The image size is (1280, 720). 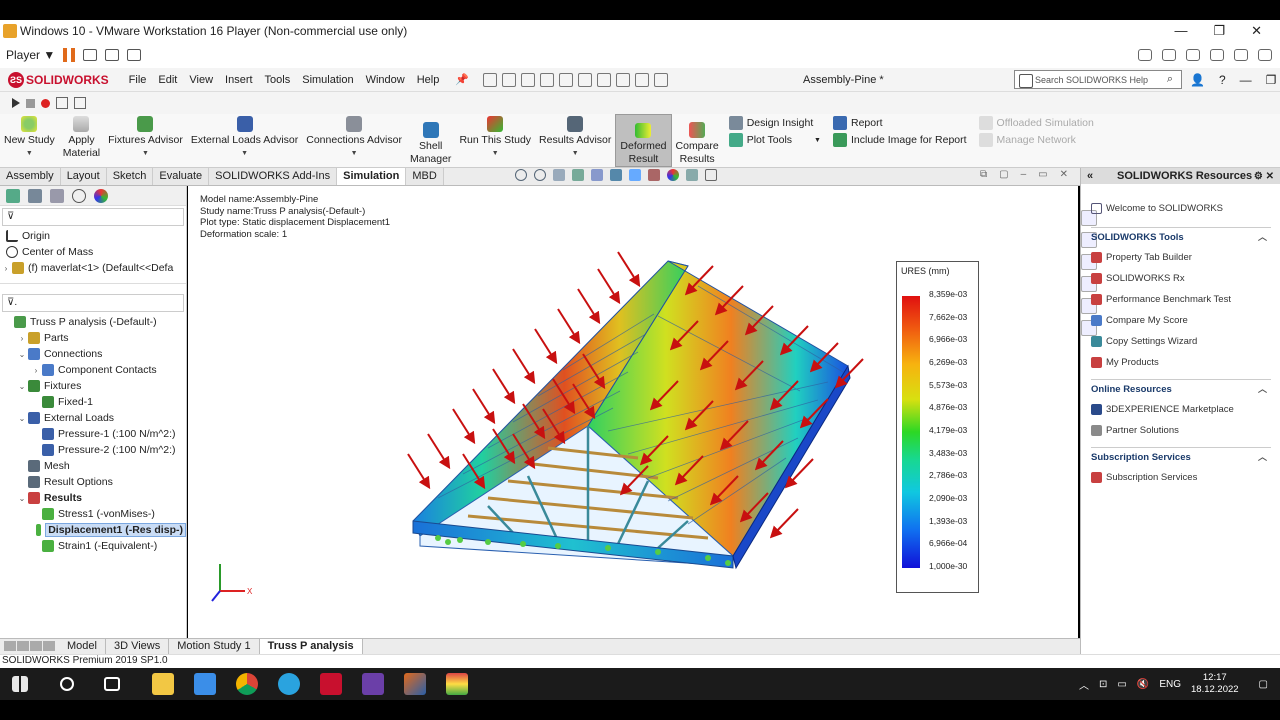 What do you see at coordinates (247, 684) in the screenshot?
I see `chrome-icon` at bounding box center [247, 684].